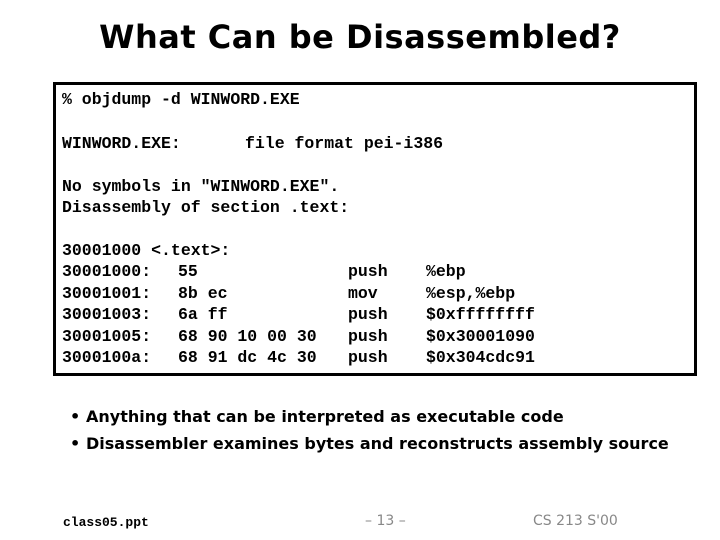 This screenshot has width=720, height=540. Describe the element at coordinates (107, 357) in the screenshot. I see `row-address: 3000100a:` at that location.